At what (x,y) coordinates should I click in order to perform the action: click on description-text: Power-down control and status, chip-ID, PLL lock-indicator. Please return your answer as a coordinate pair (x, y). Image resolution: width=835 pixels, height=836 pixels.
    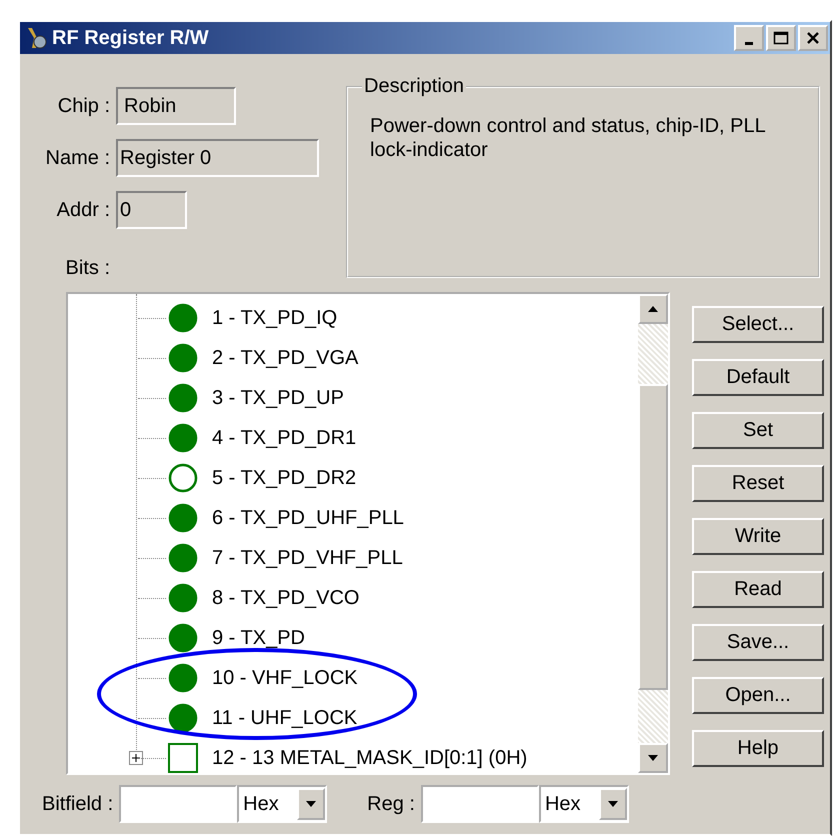
    Looking at the image, I should click on (568, 138).